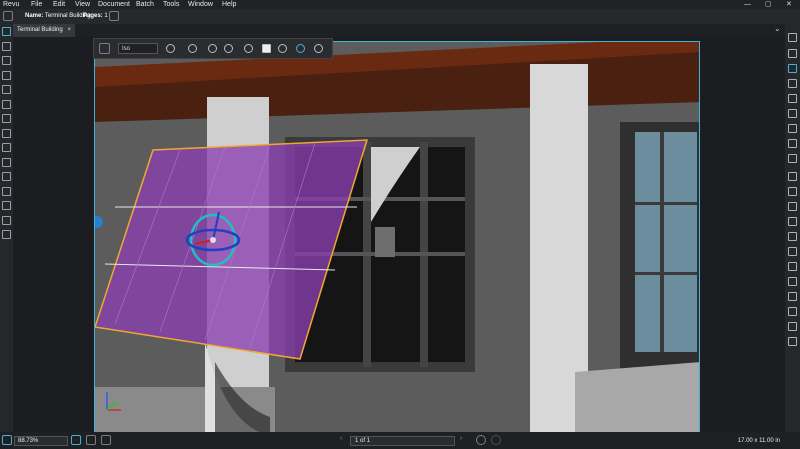 Image resolution: width=800 pixels, height=449 pixels. What do you see at coordinates (300, 48) in the screenshot?
I see `axis-icon` at bounding box center [300, 48].